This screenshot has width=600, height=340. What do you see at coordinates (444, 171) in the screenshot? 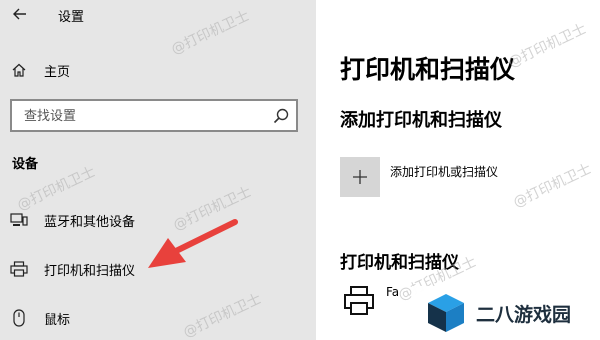
I see `add-printer-label: 添加打印机或扫描仪` at bounding box center [444, 171].